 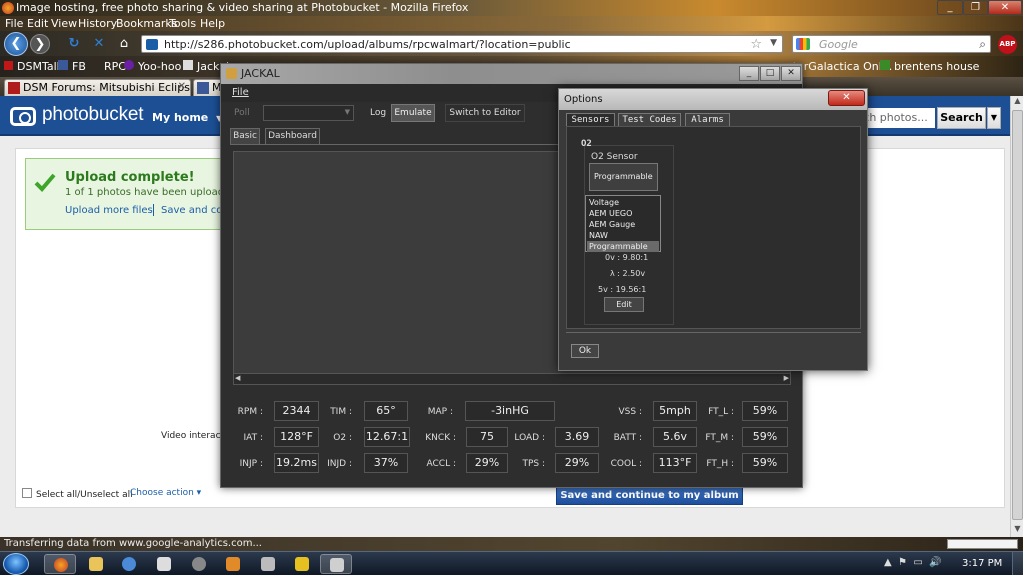 I want to click on gauge-value-knck: 75, so click(x=487, y=437).